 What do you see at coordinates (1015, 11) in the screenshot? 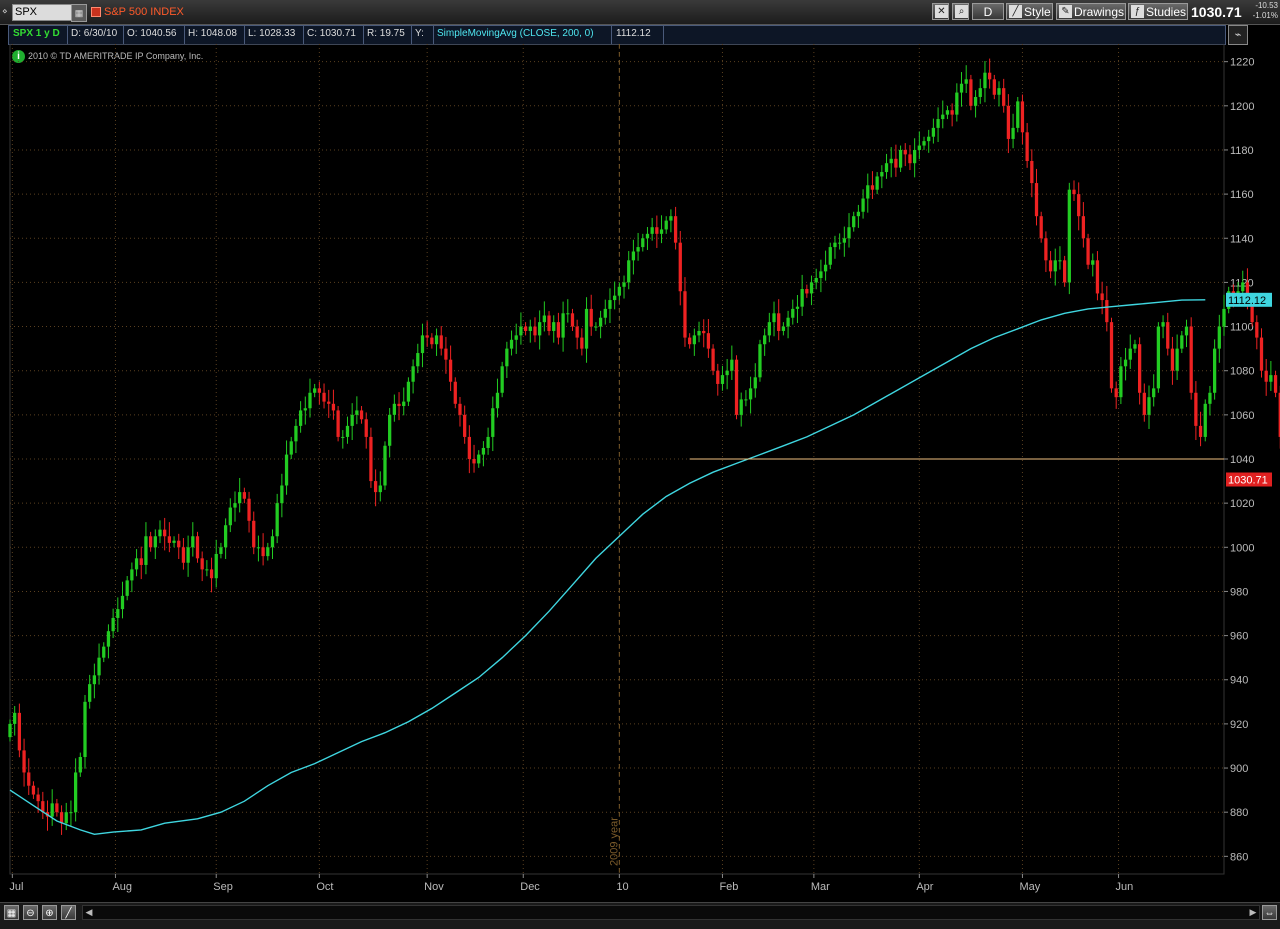
I see `style-icon: ╱` at bounding box center [1015, 11].